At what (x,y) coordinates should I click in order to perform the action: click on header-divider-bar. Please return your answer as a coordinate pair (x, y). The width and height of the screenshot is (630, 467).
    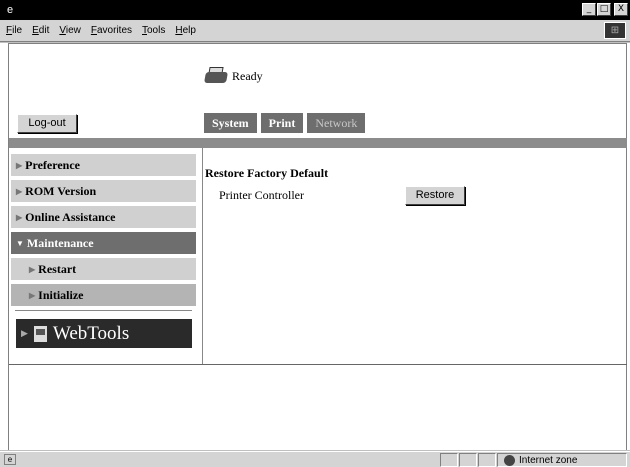
    Looking at the image, I should click on (318, 143).